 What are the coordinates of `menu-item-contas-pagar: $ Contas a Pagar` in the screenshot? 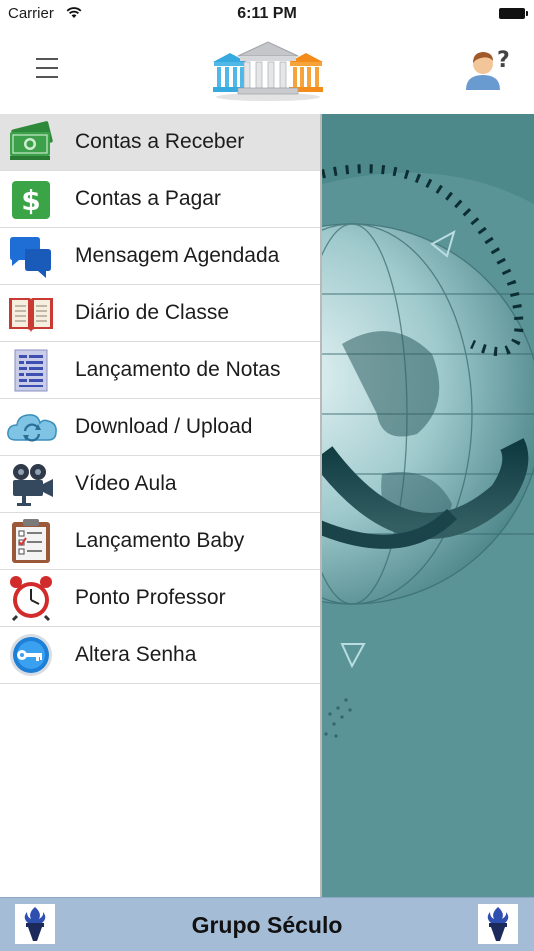 It's located at (160, 199).